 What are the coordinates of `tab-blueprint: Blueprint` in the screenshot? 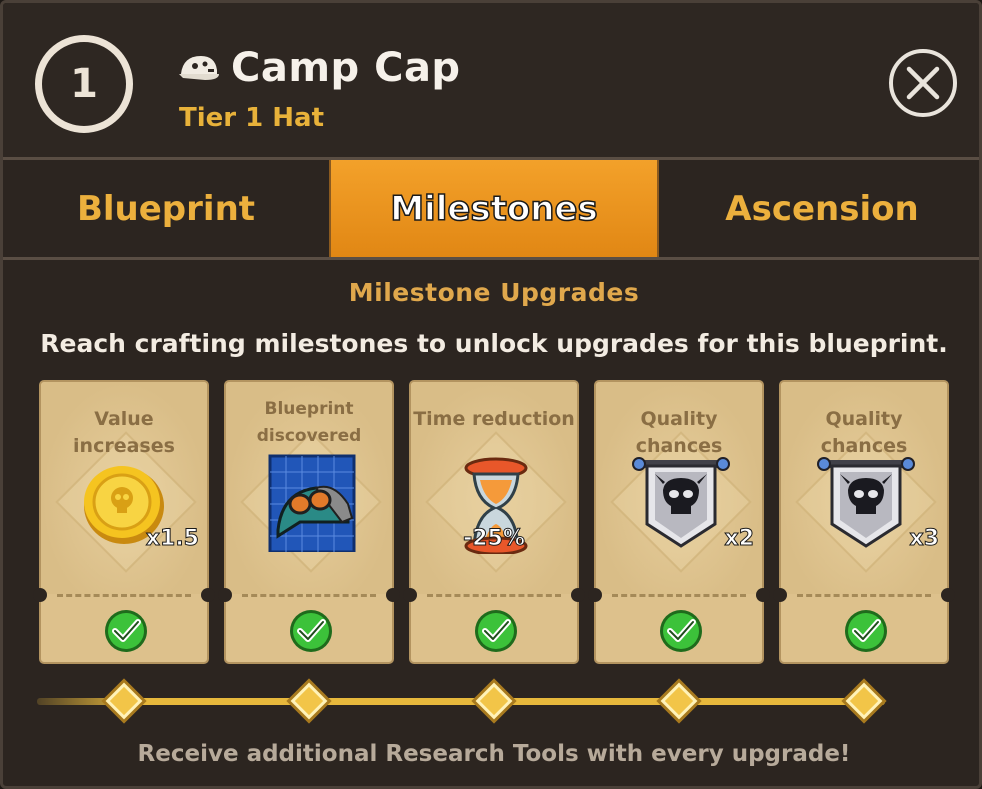 It's located at (166, 208).